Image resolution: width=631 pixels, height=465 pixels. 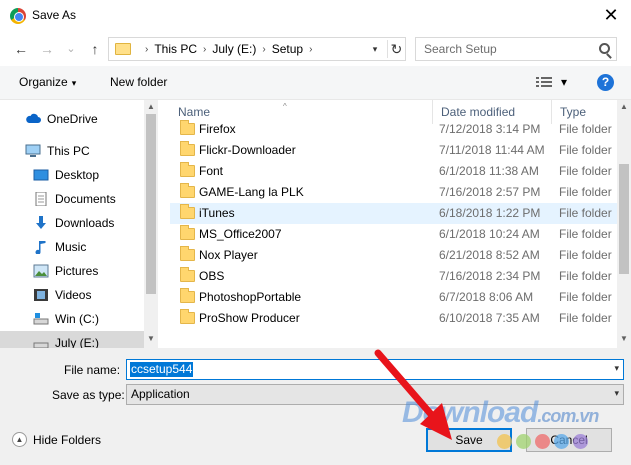 What do you see at coordinates (21, 49) in the screenshot?
I see `back-icon: ←` at bounding box center [21, 49].